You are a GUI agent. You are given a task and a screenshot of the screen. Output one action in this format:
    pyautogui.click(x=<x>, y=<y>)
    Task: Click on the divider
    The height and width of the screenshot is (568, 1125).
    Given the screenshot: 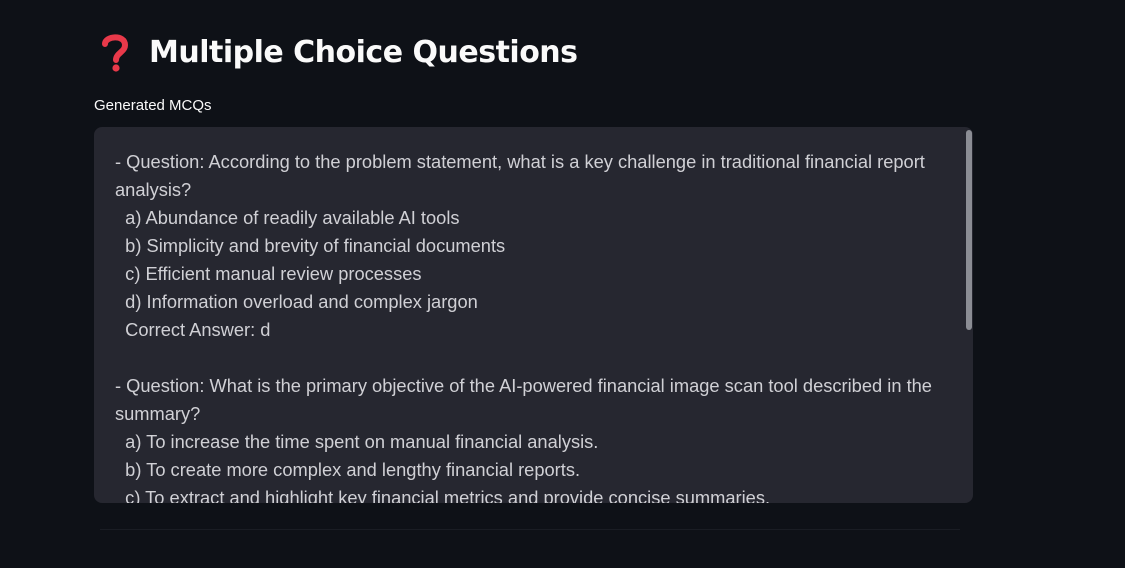 What is the action you would take?
    pyautogui.click(x=530, y=529)
    